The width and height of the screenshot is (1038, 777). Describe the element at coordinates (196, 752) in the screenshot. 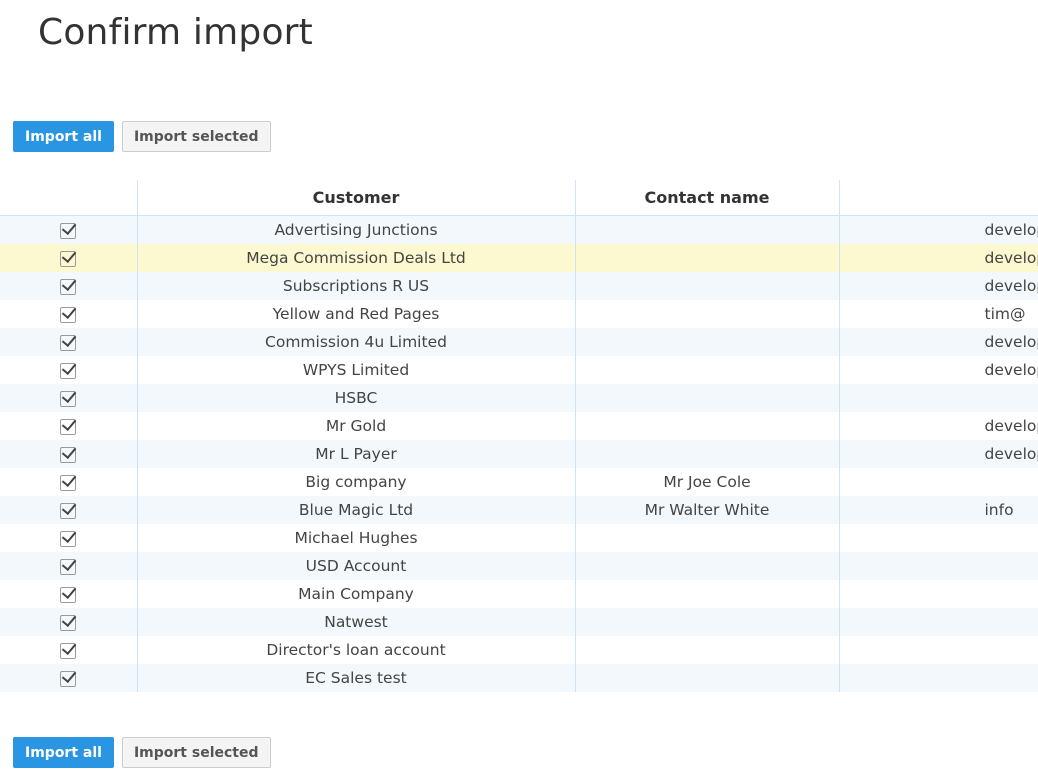

I see `import-selected-button-bottom: Import selected` at that location.